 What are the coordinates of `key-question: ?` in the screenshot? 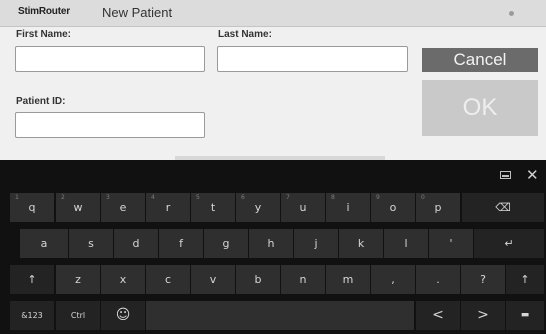 It's located at (483, 279).